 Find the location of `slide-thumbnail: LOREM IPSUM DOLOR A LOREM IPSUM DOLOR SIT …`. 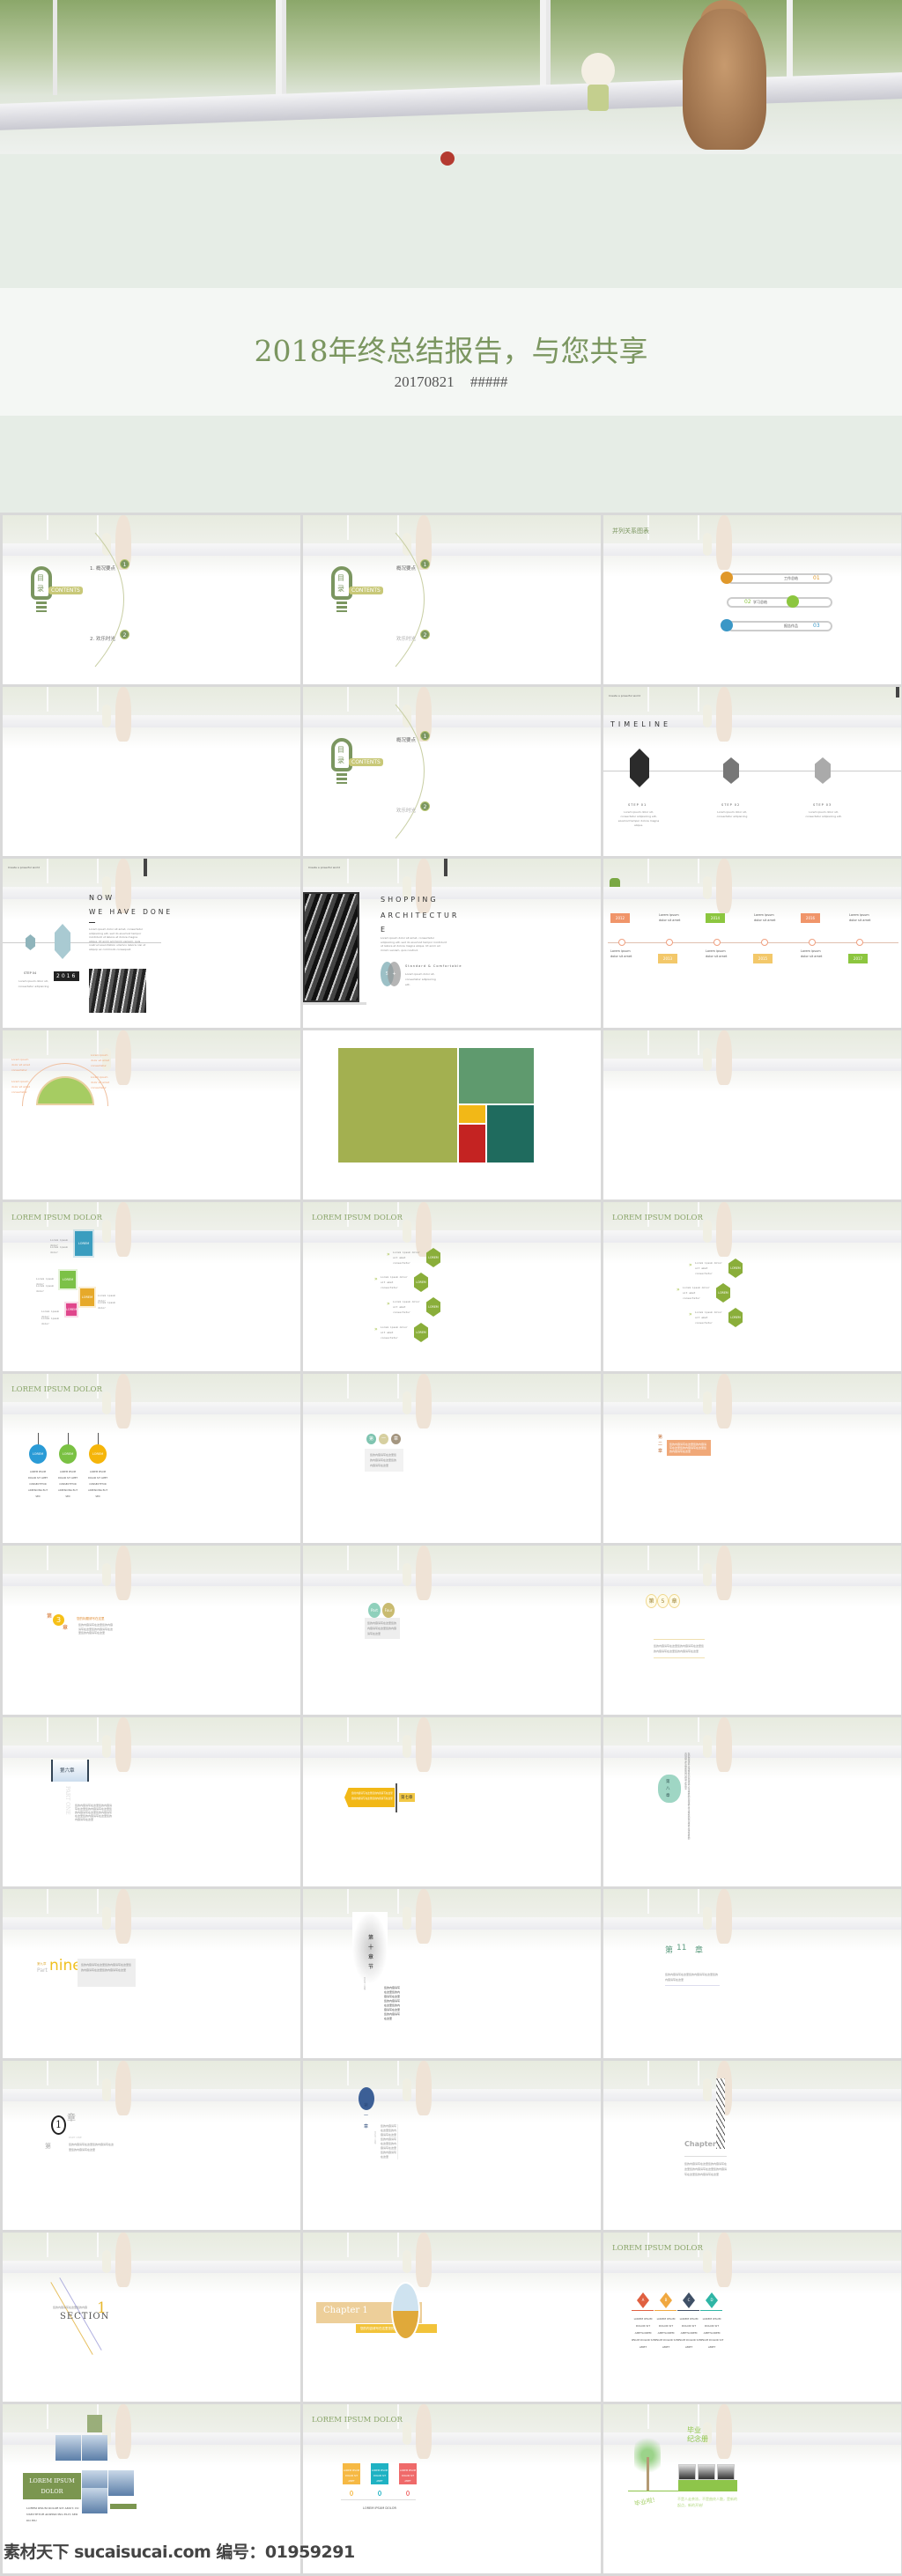

slide-thumbnail: LOREM IPSUM DOLOR A LOREM IPSUM DOLOR SIT … is located at coordinates (752, 2317).